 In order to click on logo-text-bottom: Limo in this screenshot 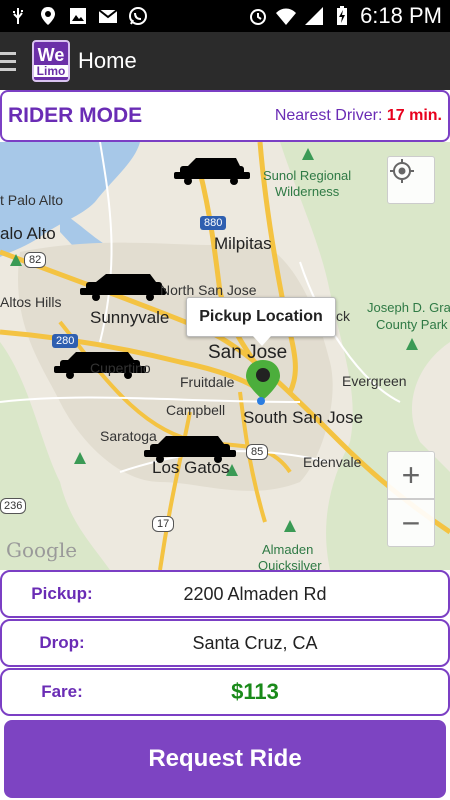, I will do `click(51, 70)`.